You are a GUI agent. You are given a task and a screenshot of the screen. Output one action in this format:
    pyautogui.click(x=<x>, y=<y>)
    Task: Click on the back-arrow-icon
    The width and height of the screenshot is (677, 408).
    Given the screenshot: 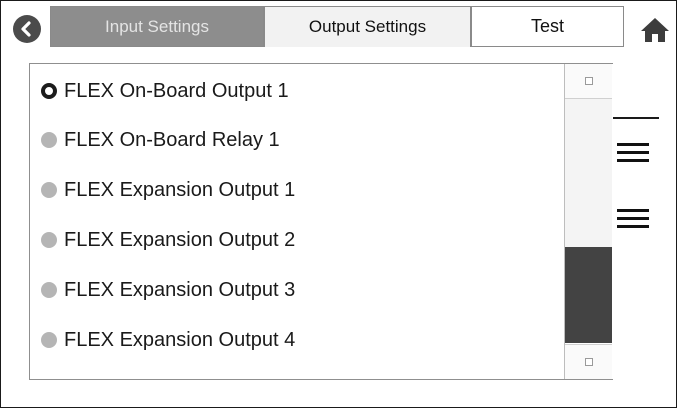 What is the action you would take?
    pyautogui.click(x=26, y=29)
    